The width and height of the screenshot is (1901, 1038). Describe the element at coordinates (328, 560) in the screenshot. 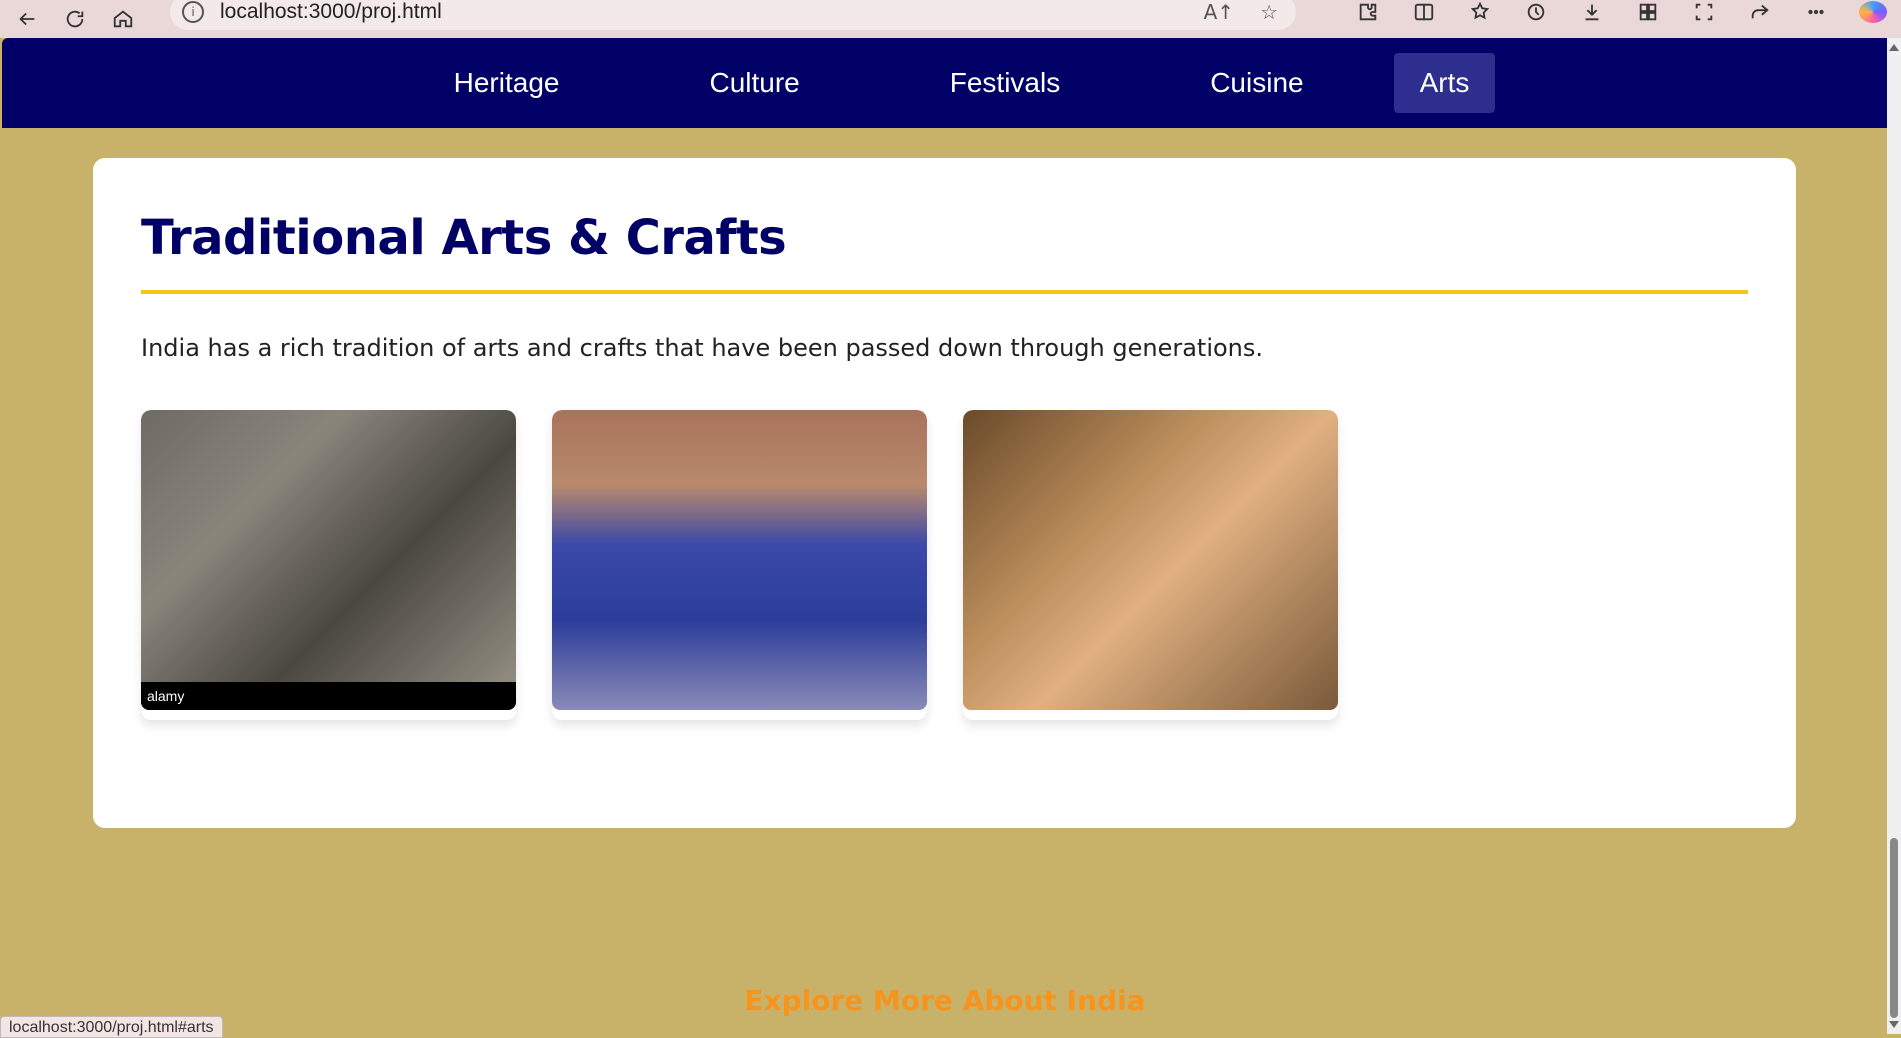

I see `stone-sculpture-image: alamy` at that location.